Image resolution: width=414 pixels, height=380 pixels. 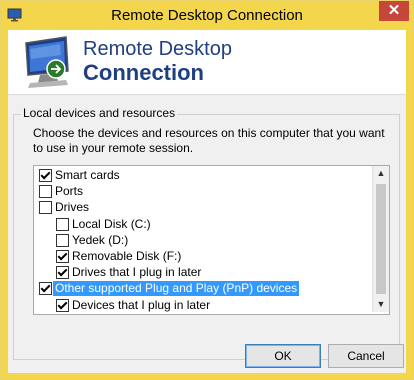 What do you see at coordinates (381, 304) in the screenshot?
I see `scroll-down-icon: ▼` at bounding box center [381, 304].